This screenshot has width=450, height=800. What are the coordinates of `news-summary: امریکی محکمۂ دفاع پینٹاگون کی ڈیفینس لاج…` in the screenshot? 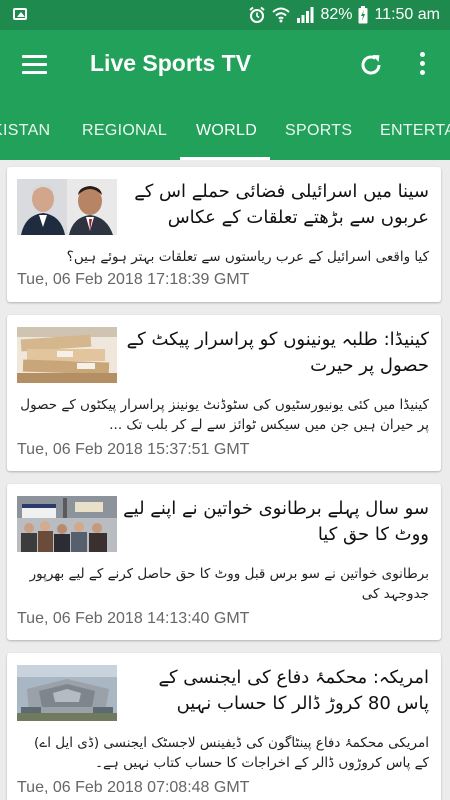 It's located at (231, 753).